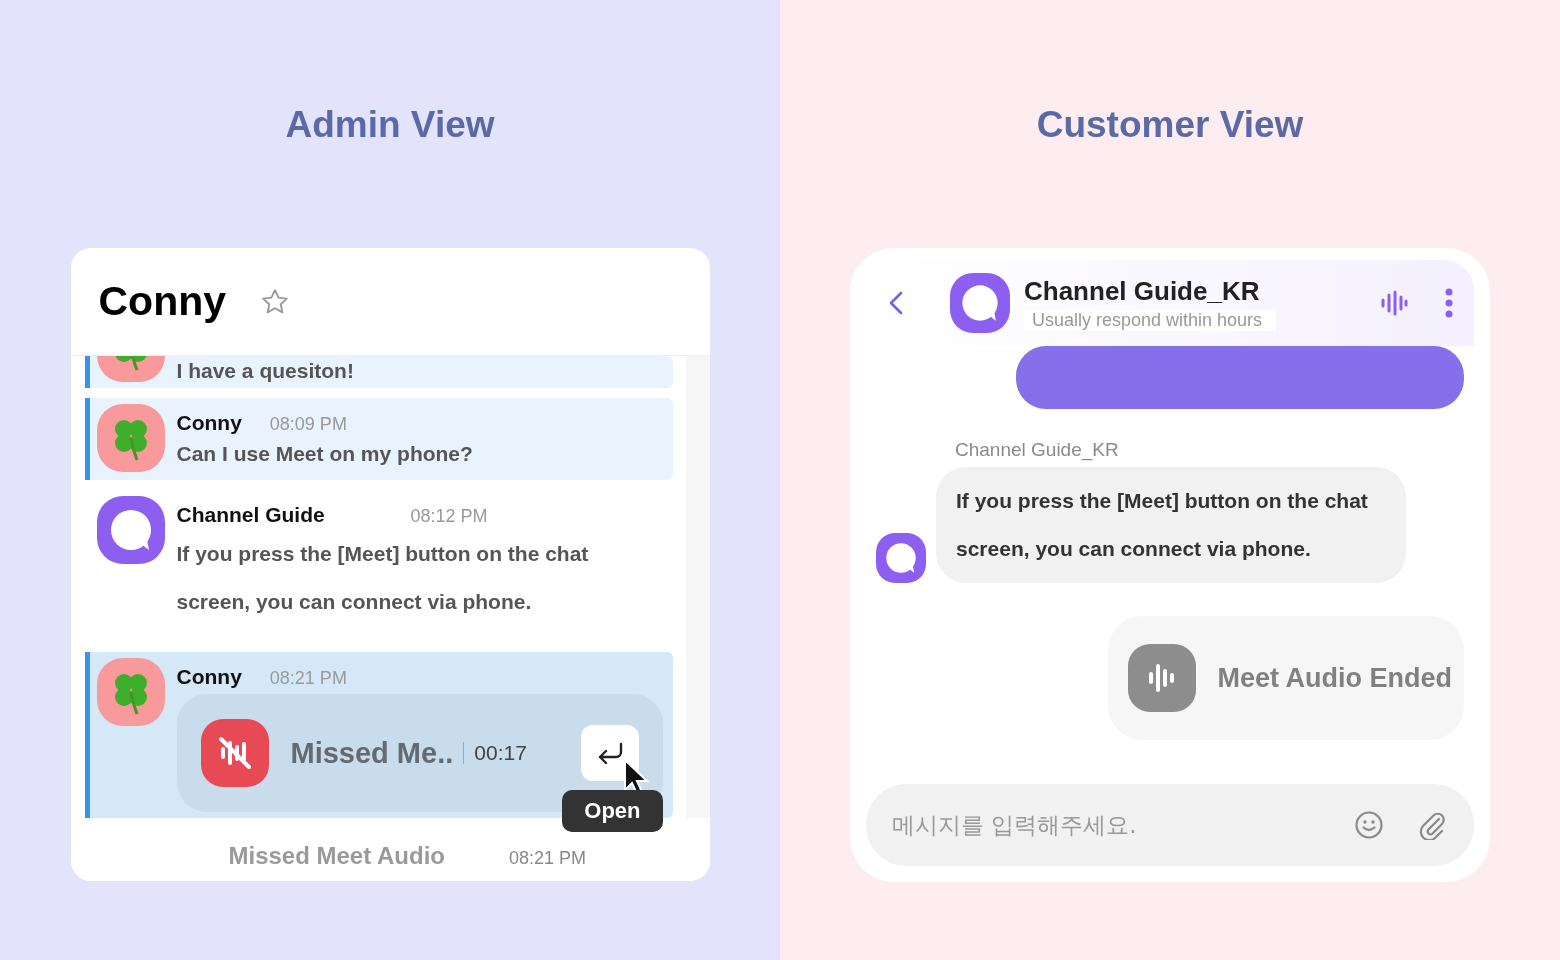  Describe the element at coordinates (1037, 450) in the screenshot. I see `sender-name: Channel Guide_KR` at that location.